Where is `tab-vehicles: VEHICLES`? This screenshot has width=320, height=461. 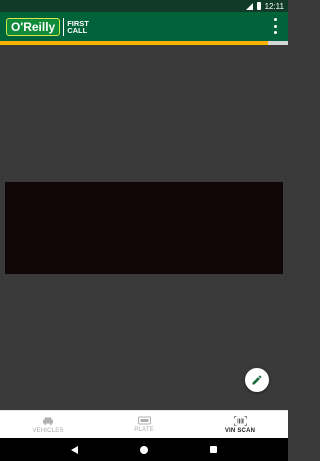 tab-vehicles: VEHICLES is located at coordinates (48, 424).